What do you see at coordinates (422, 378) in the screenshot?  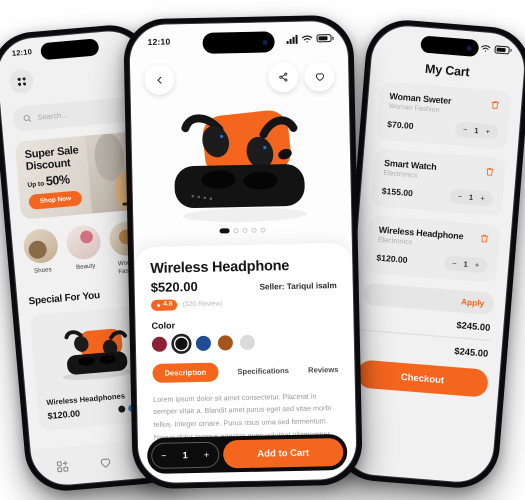 I see `checkout-button: Checkout` at bounding box center [422, 378].